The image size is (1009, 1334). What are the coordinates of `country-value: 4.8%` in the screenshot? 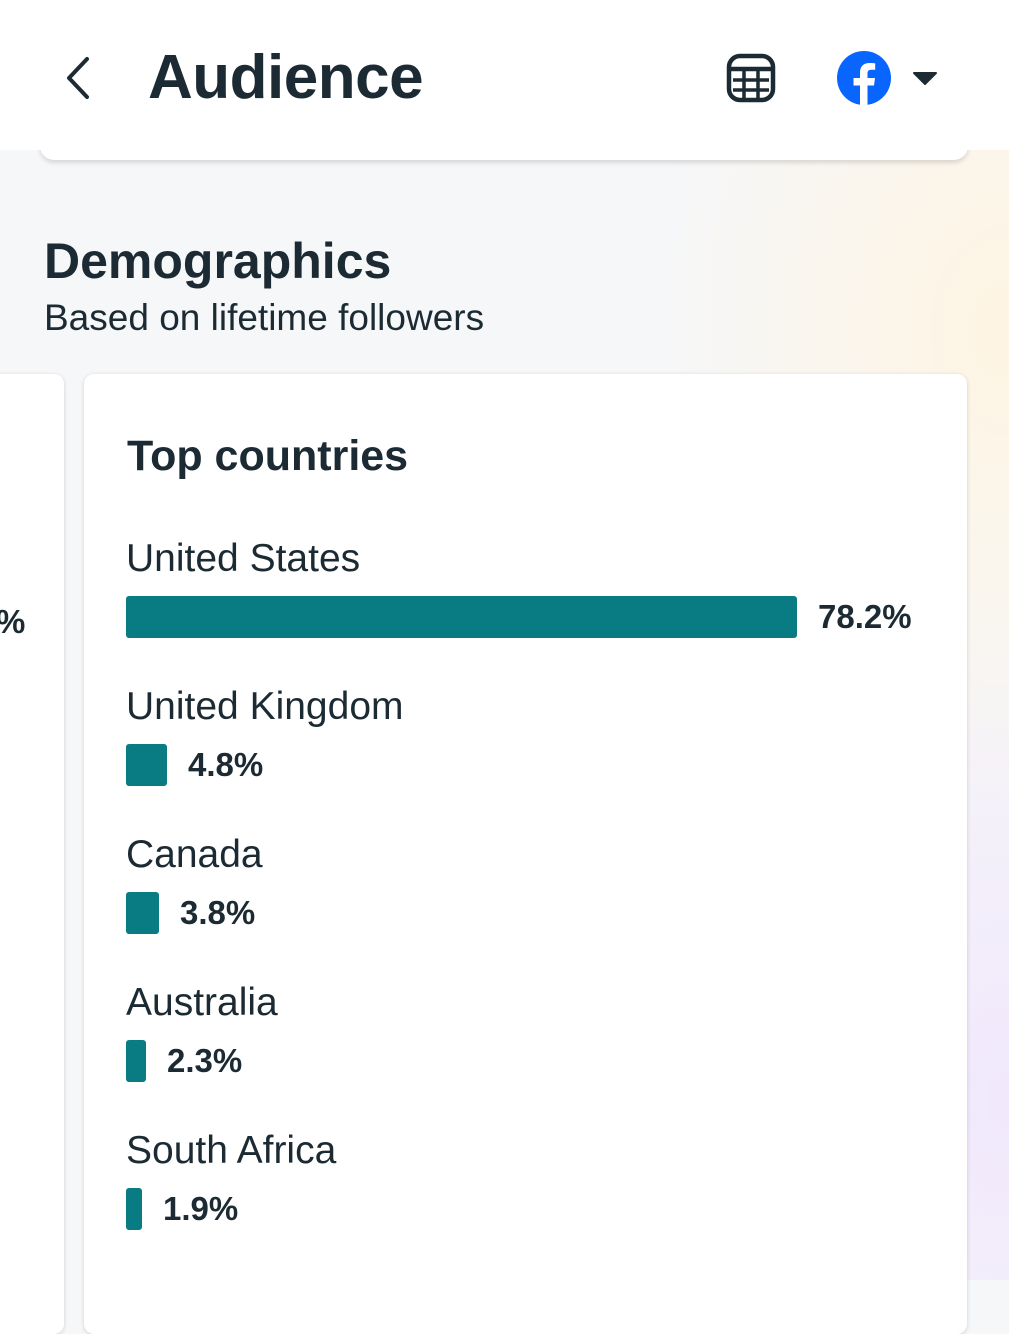 It's located at (226, 764).